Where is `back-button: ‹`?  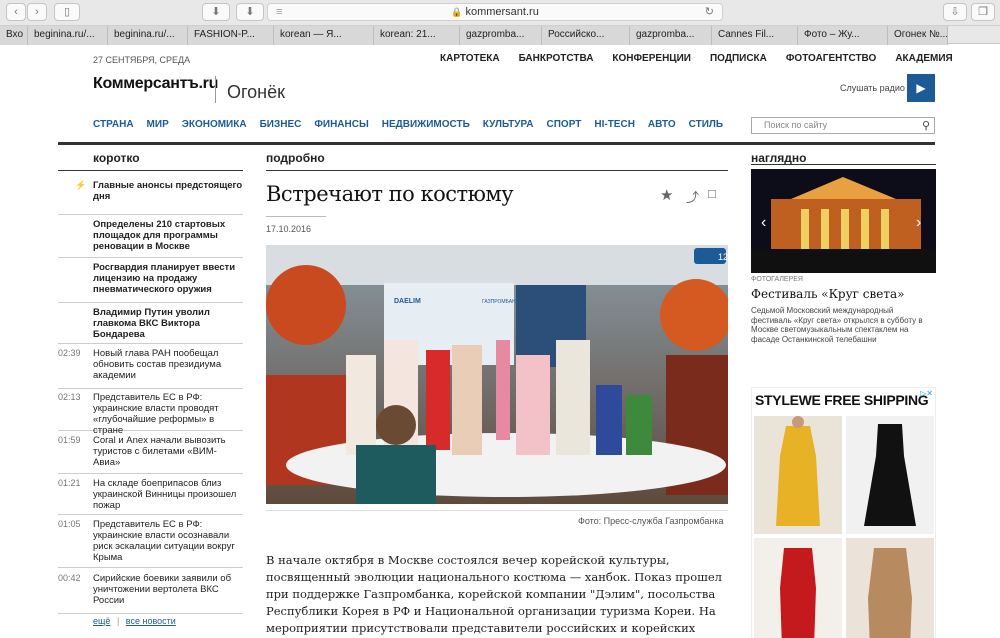 back-button: ‹ is located at coordinates (16, 12).